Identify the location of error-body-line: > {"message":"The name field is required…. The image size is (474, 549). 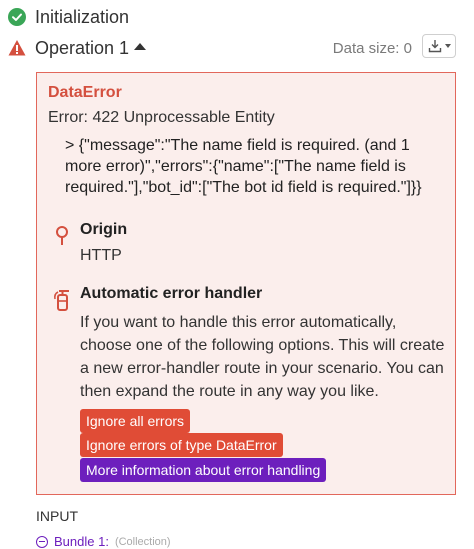
(237, 145).